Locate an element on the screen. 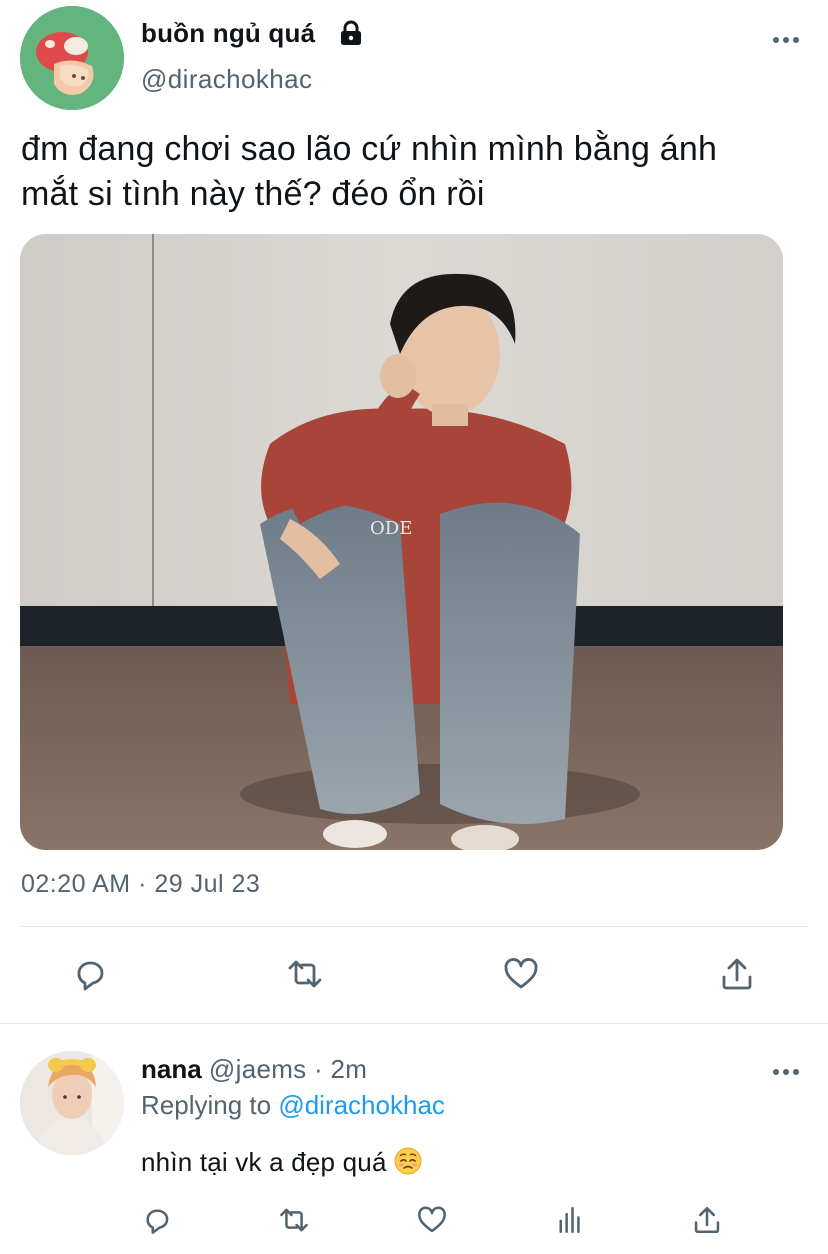  replying-prefix: Replying to is located at coordinates (206, 1105).